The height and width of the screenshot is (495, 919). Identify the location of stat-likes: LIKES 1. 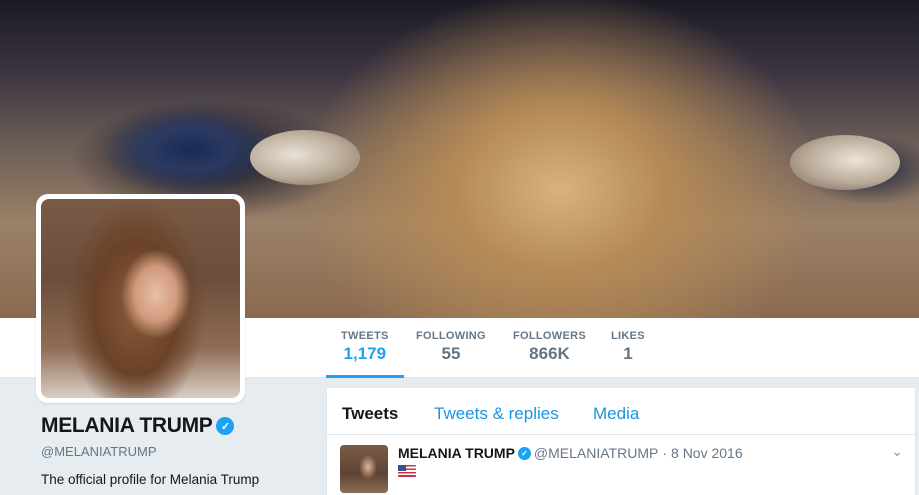
(628, 348).